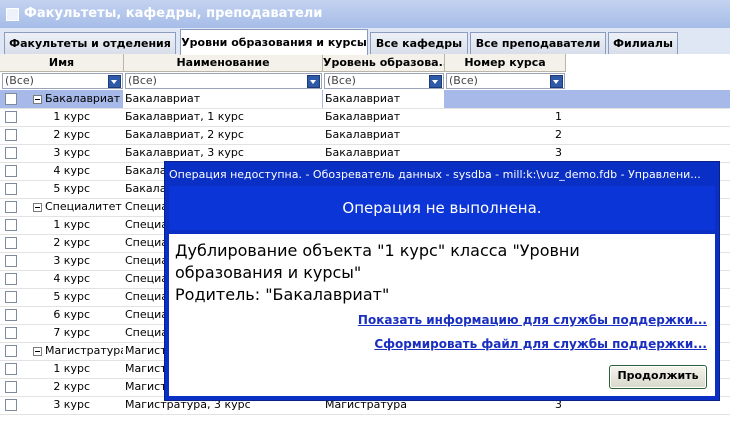 The height and width of the screenshot is (430, 730). Describe the element at coordinates (19, 80) in the screenshot. I see `filter-name-value: (Все)` at that location.